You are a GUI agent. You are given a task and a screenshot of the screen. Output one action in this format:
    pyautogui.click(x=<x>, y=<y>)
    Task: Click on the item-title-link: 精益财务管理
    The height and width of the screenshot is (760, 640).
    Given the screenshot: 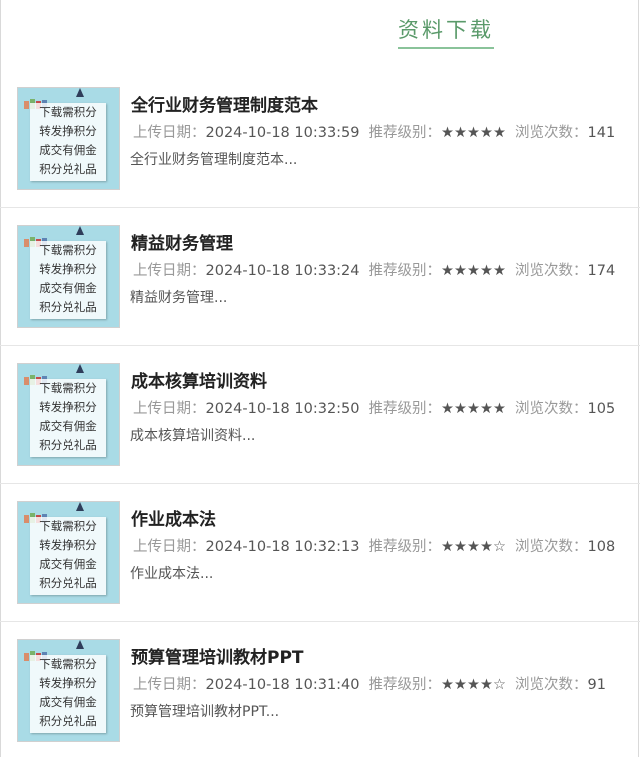 What is the action you would take?
    pyautogui.click(x=182, y=241)
    